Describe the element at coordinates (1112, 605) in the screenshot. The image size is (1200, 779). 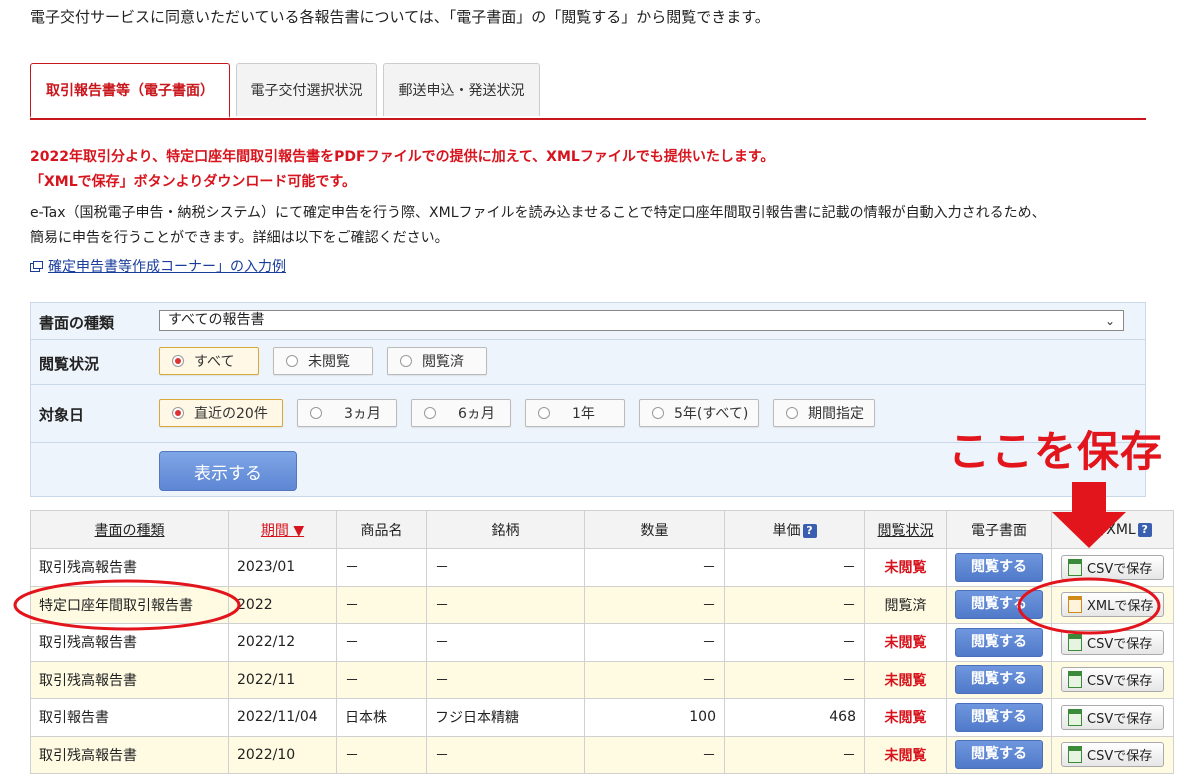
I see `xml-save-button: XMLで保存` at that location.